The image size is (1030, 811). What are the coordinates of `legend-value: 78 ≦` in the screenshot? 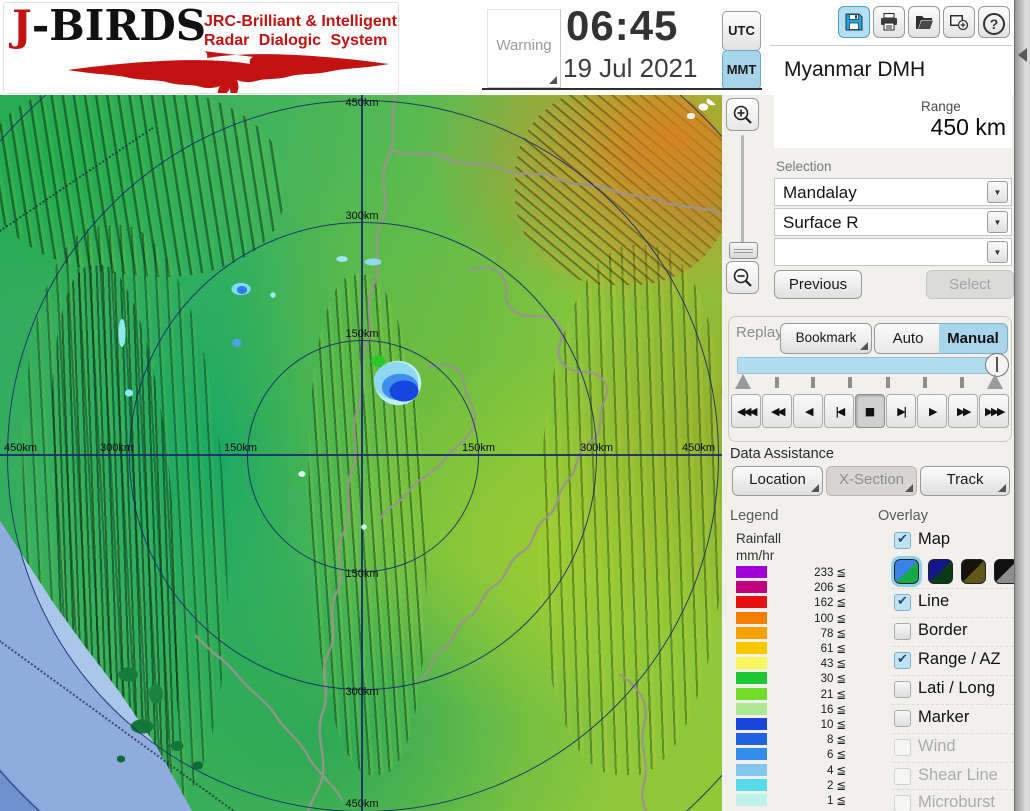 It's located at (833, 633).